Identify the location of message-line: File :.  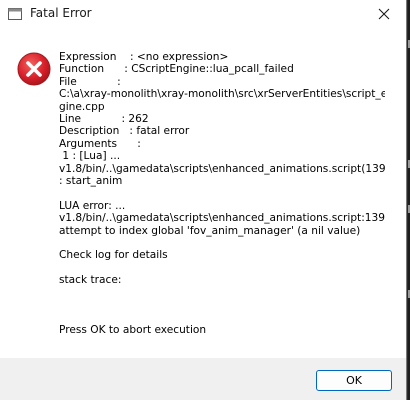
(90, 81).